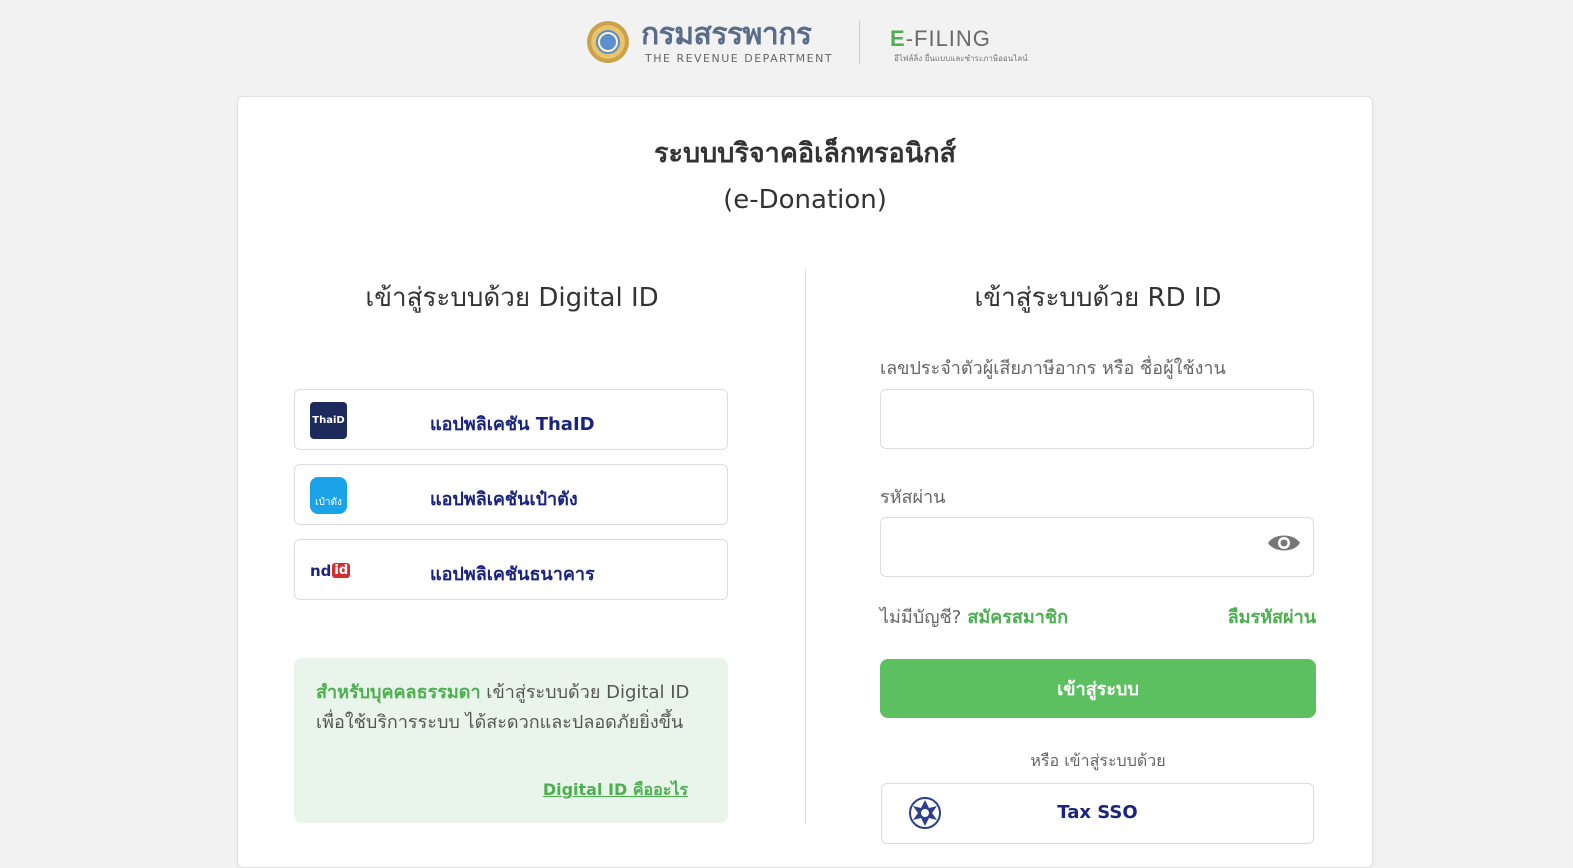  Describe the element at coordinates (805, 153) in the screenshot. I see `page-title: ระบบบริจาคอิเล็กทรอนิกส์` at that location.